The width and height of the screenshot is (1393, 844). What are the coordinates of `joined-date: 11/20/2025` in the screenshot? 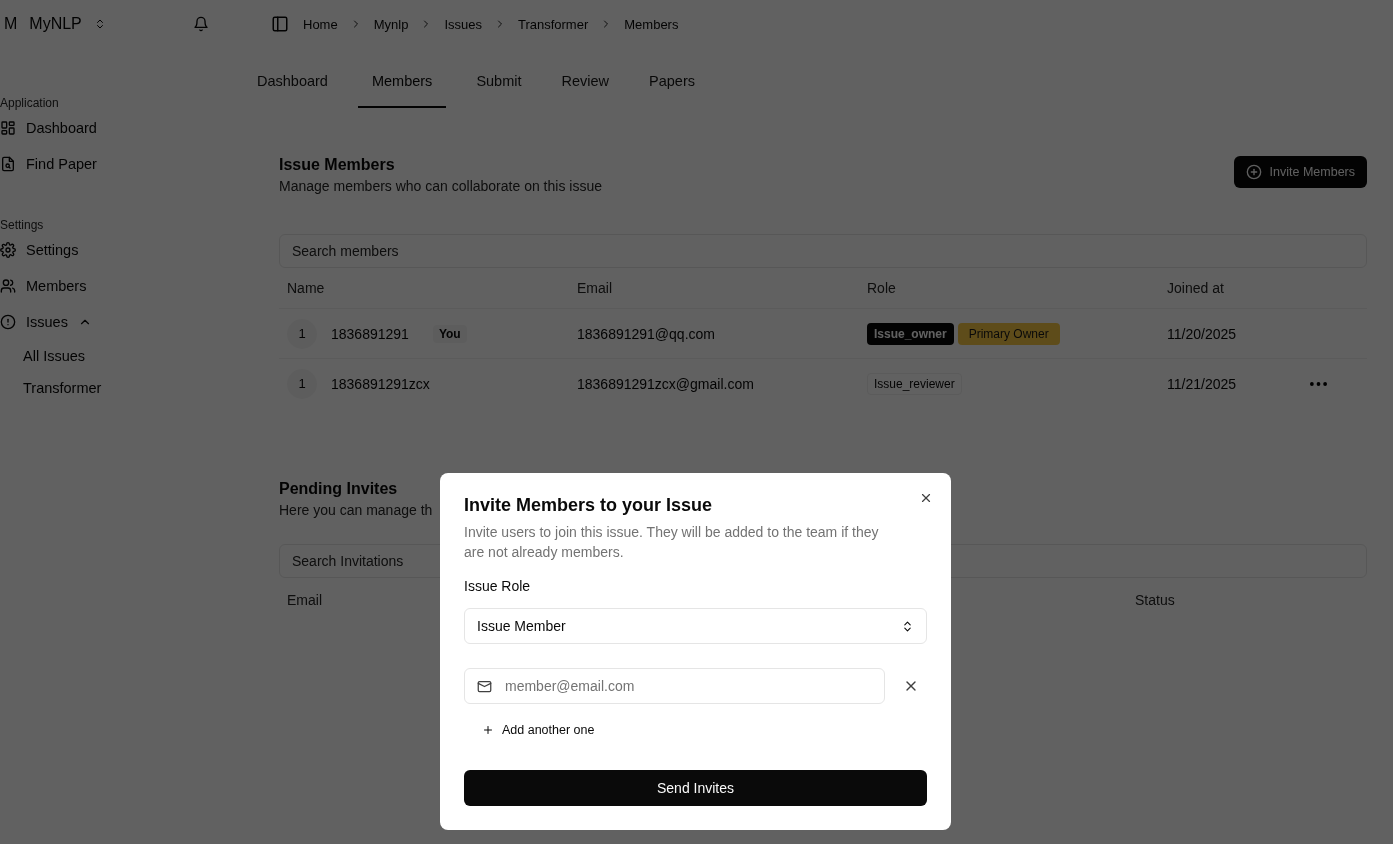 It's located at (1202, 333).